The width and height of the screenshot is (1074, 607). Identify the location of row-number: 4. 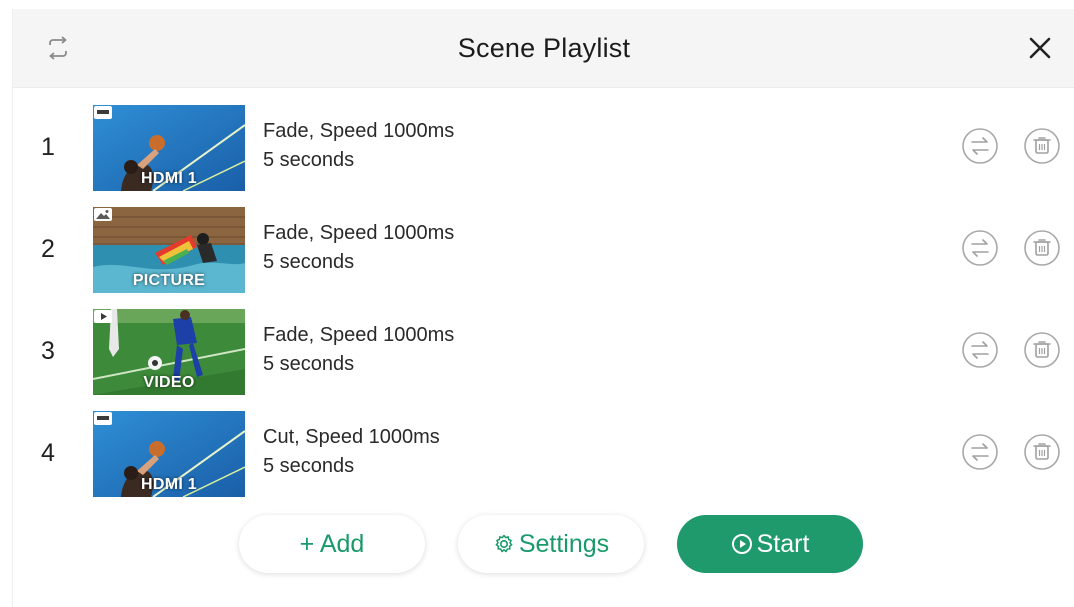
(48, 453).